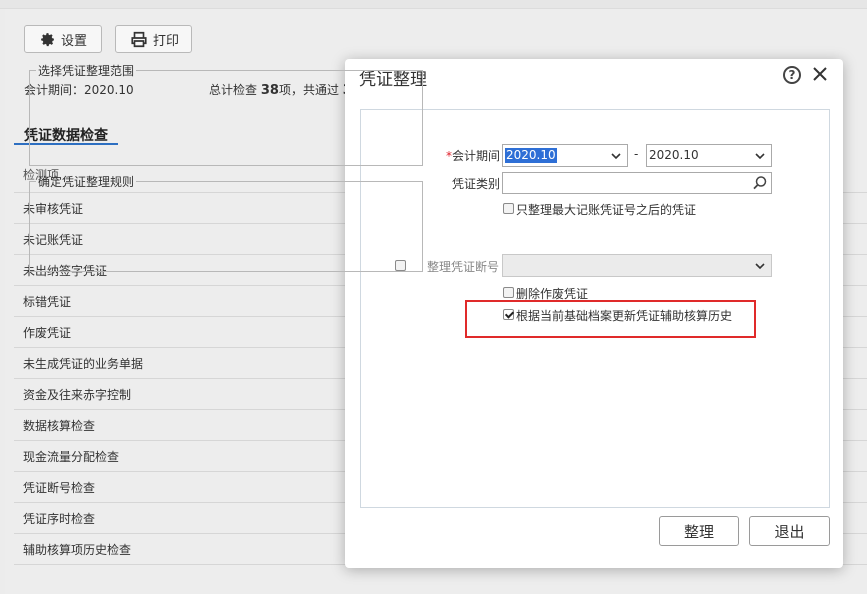  Describe the element at coordinates (699, 531) in the screenshot. I see `tidy-button: 整理` at that location.